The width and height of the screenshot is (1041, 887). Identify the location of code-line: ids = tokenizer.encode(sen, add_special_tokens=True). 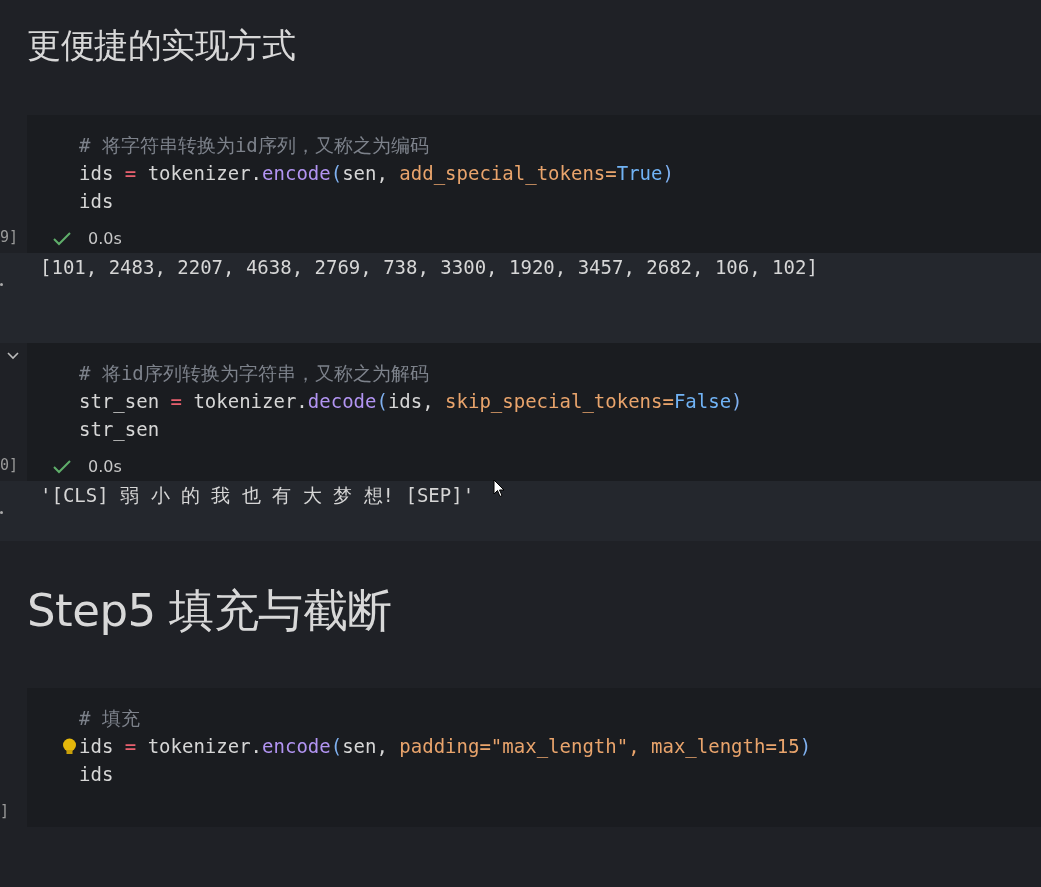
(376, 173).